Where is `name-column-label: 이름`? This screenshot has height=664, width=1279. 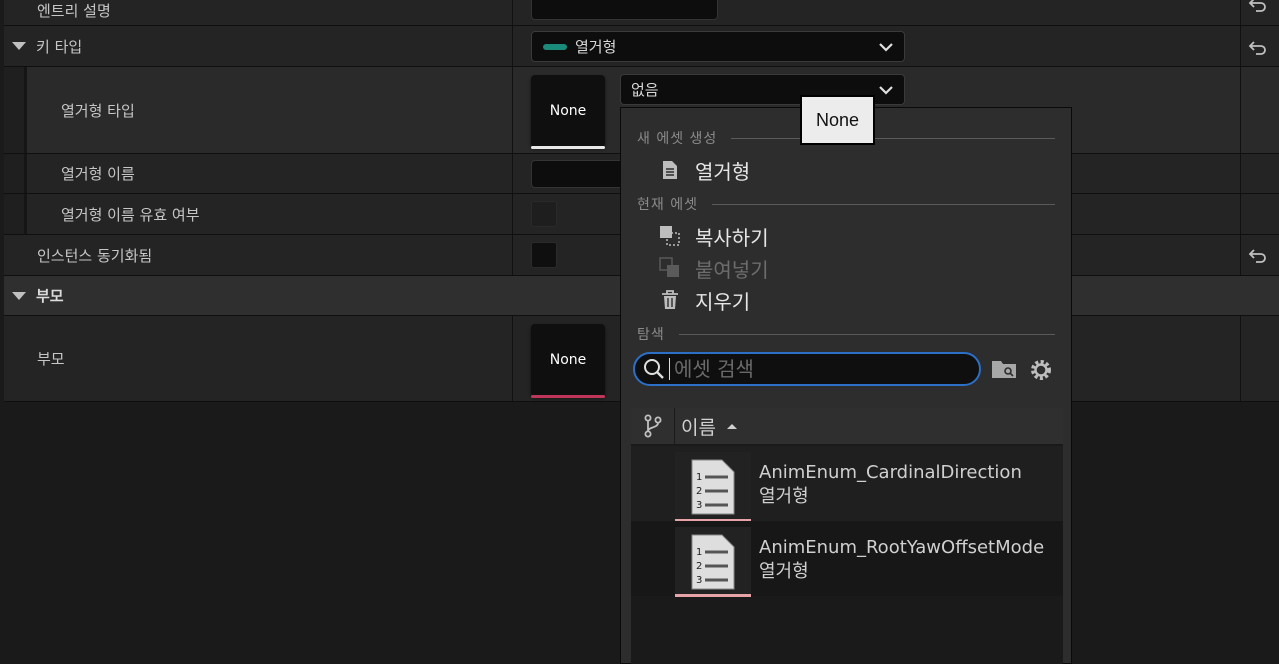
name-column-label: 이름 is located at coordinates (698, 427).